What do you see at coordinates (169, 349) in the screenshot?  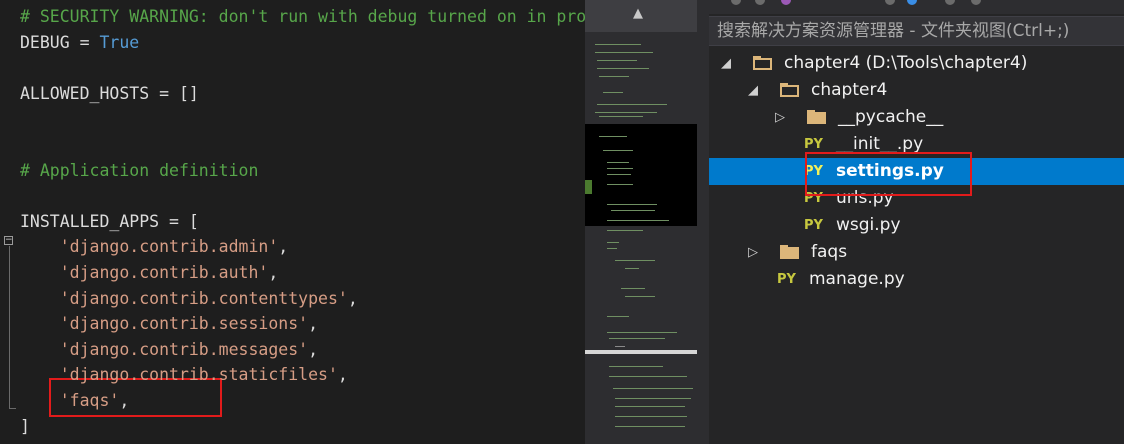 I see `code-line: 'django.contrib.messages',` at bounding box center [169, 349].